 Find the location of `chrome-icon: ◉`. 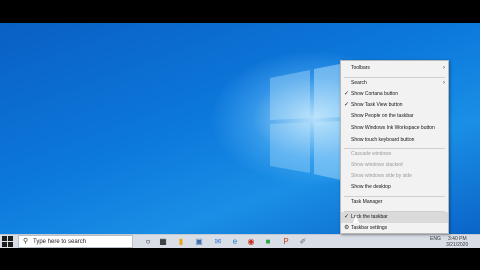

chrome-icon: ◉ is located at coordinates (251, 241).